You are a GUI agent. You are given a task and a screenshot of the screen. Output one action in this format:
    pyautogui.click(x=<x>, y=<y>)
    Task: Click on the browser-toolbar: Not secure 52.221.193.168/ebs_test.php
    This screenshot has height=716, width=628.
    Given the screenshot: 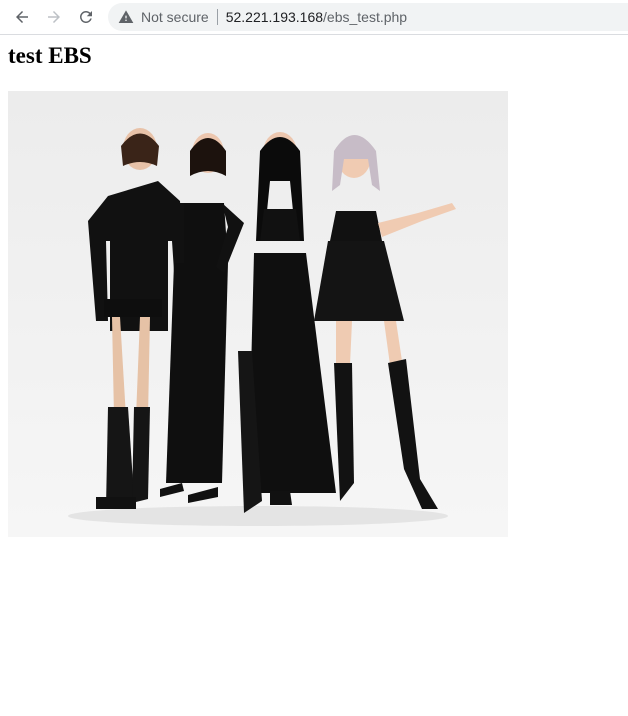 What is the action you would take?
    pyautogui.click(x=314, y=17)
    